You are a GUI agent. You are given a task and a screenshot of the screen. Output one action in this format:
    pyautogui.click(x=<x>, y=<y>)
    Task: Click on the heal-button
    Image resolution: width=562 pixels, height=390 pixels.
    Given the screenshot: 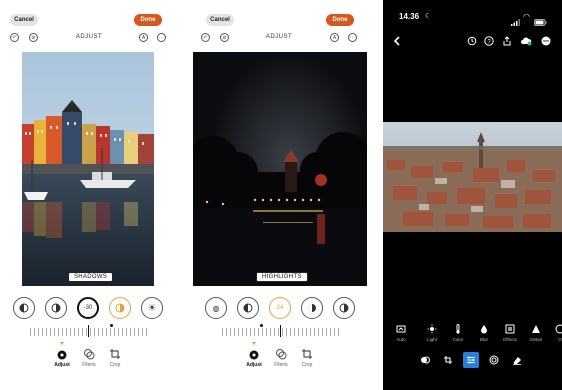 What is the action you would take?
    pyautogui.click(x=517, y=360)
    